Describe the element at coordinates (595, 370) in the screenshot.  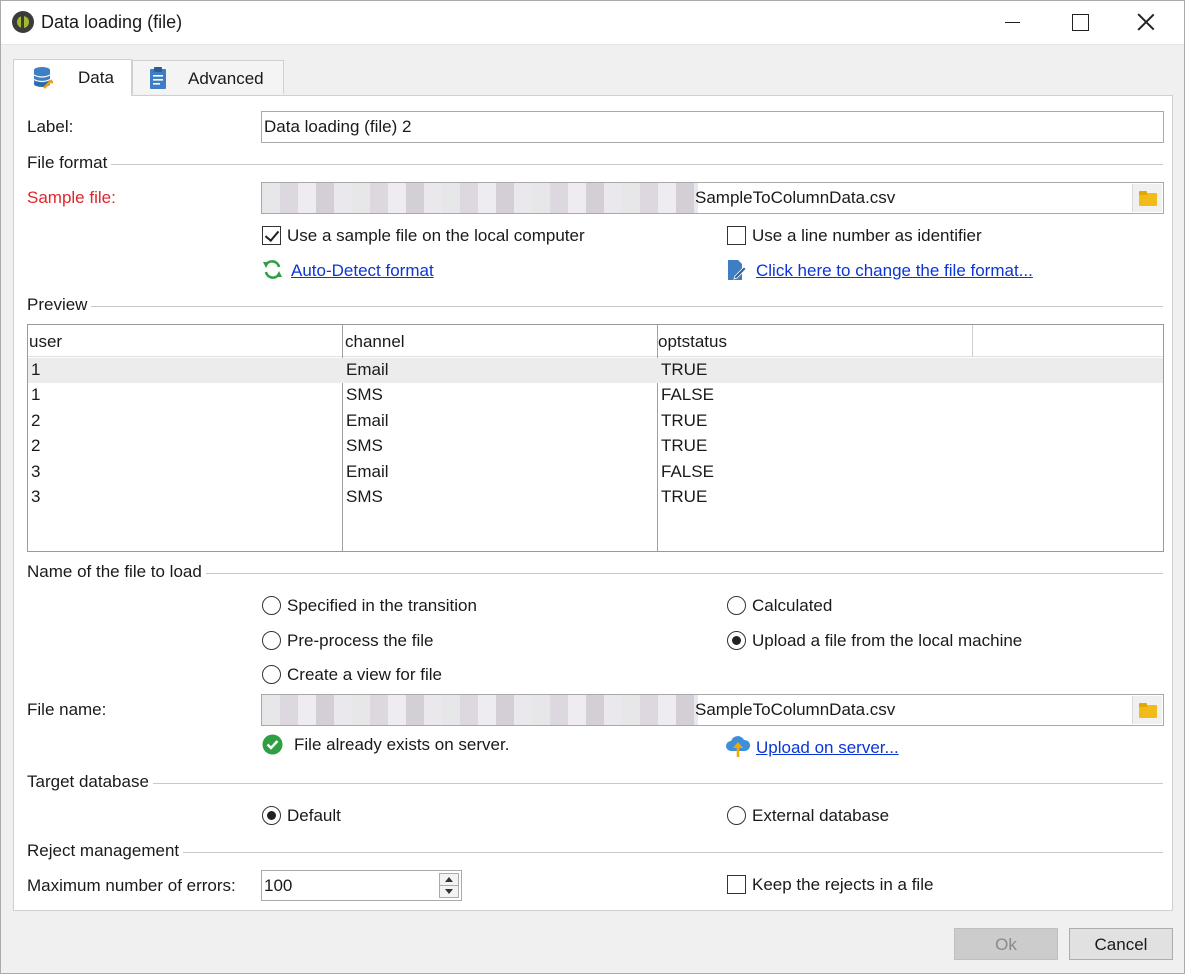
I see `table-row: 1 Email TRUE` at that location.